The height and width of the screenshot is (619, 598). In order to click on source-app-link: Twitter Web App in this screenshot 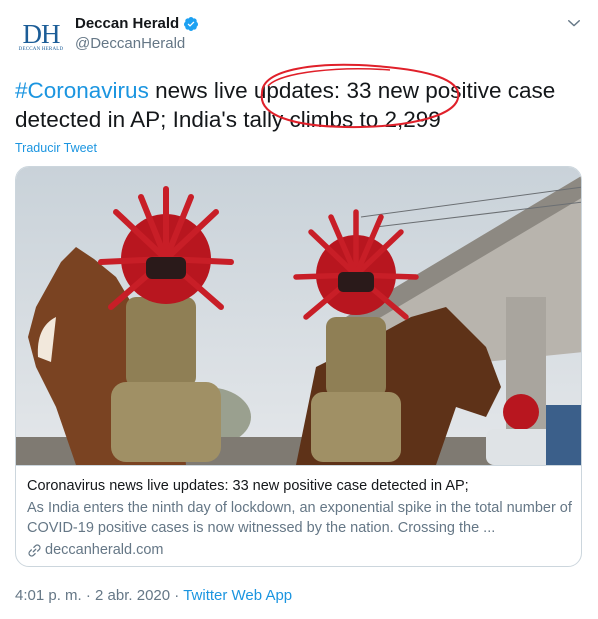, I will do `click(237, 595)`.